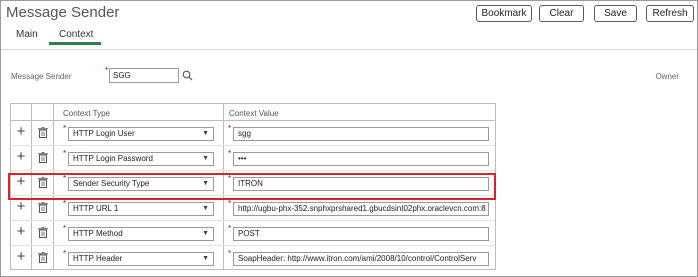 Image resolution: width=698 pixels, height=277 pixels. I want to click on context-value-header: Context Value, so click(254, 113).